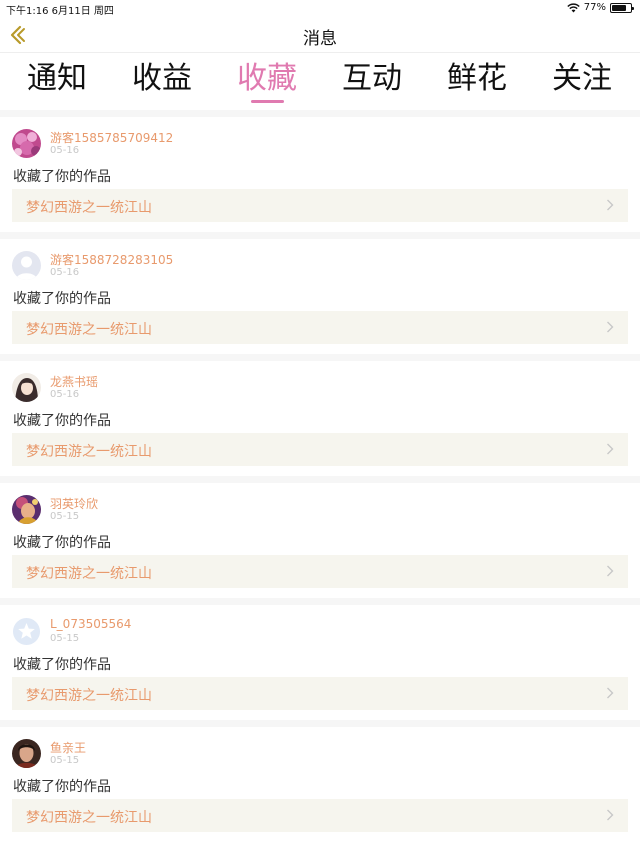  Describe the element at coordinates (267, 79) in the screenshot. I see `tab-favorites: 收藏` at that location.